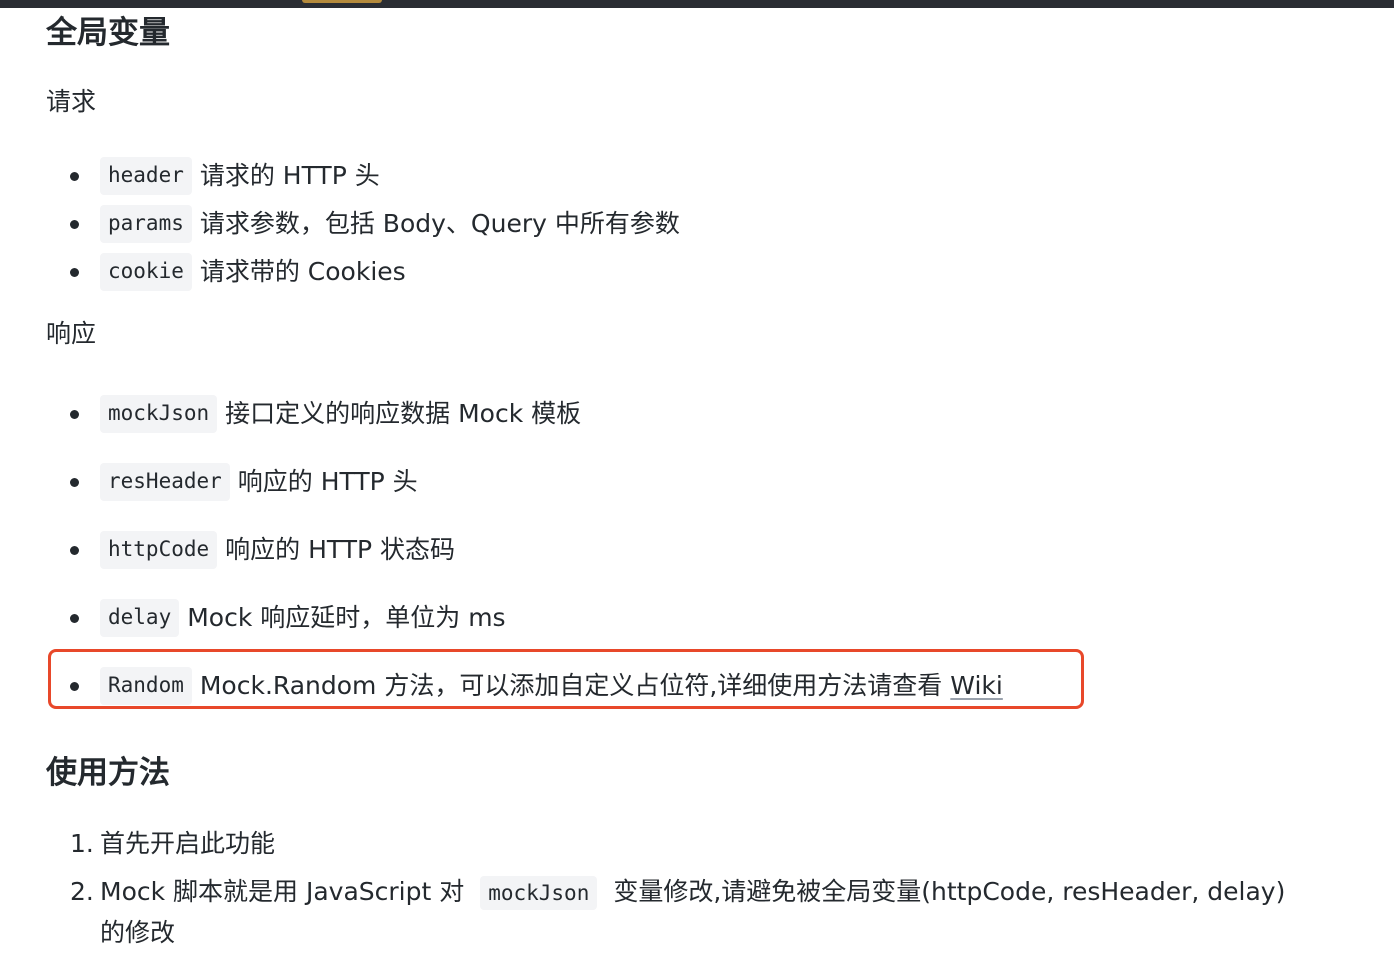 This screenshot has width=1394, height=964. I want to click on item-description: Mock 响应延时，单位为 ms, so click(346, 617).